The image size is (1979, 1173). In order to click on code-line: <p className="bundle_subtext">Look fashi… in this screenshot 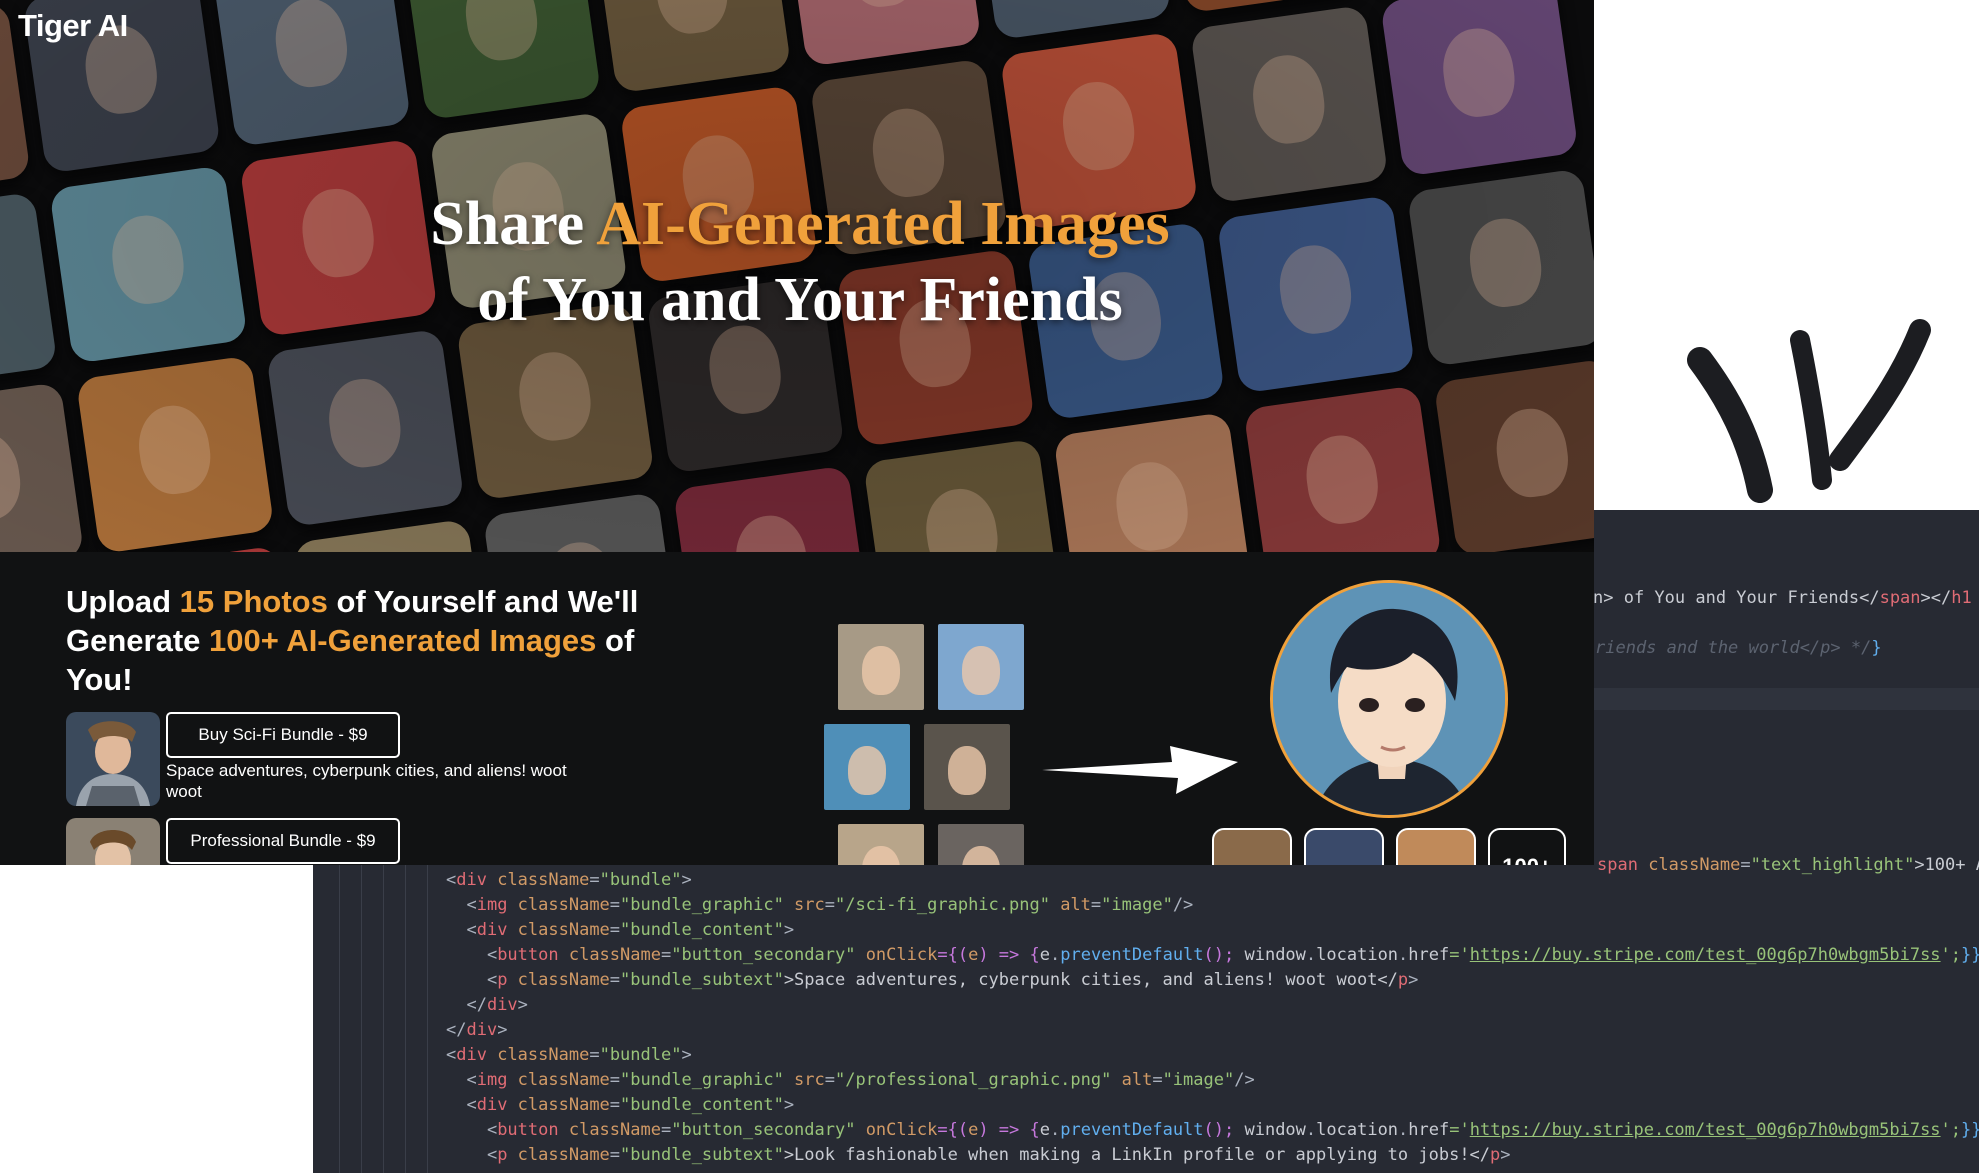, I will do `click(978, 1155)`.